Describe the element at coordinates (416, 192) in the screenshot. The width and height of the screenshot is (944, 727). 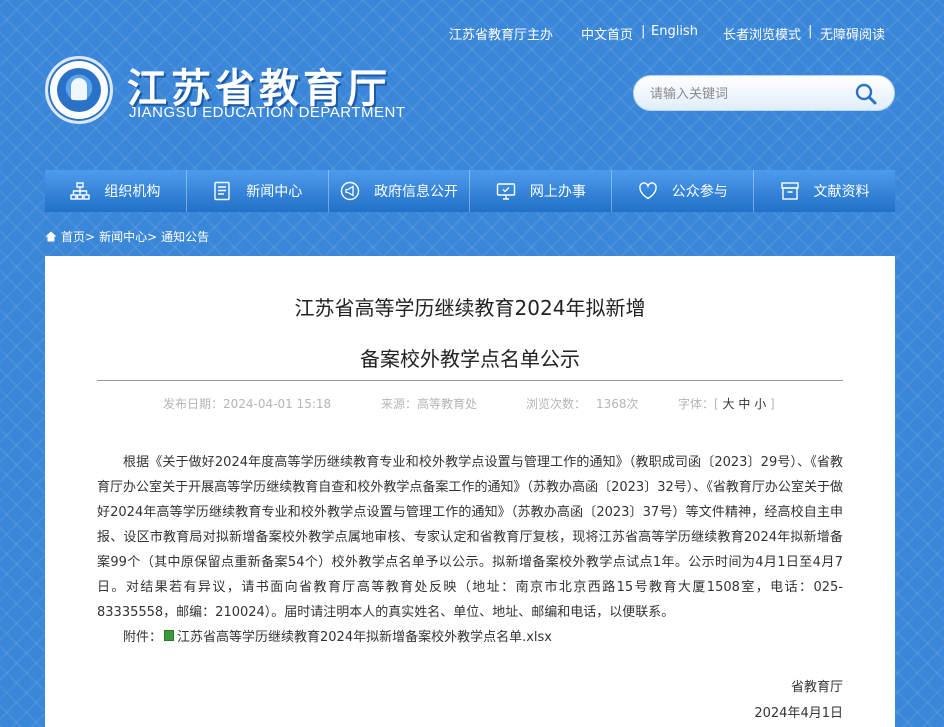
I see `nav-label: 政府信息公开` at that location.